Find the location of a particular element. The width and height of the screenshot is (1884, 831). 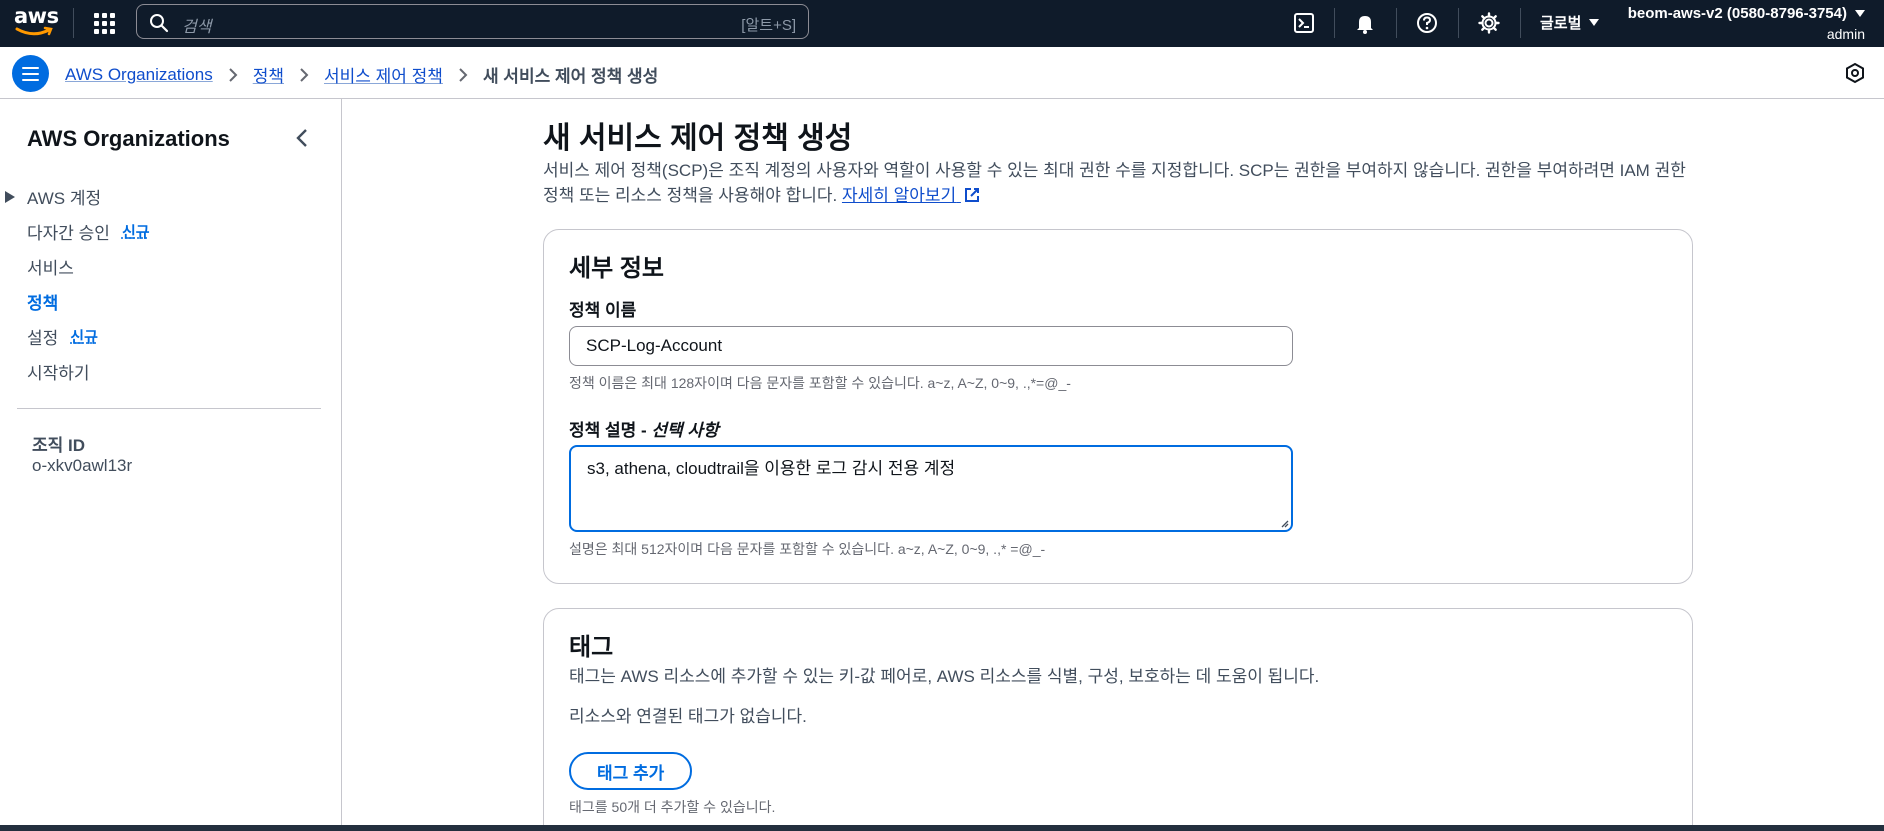

policy-description-value: s3, athena, cloudtrail을 이용한 로그 감시 전용 계정 is located at coordinates (771, 468).